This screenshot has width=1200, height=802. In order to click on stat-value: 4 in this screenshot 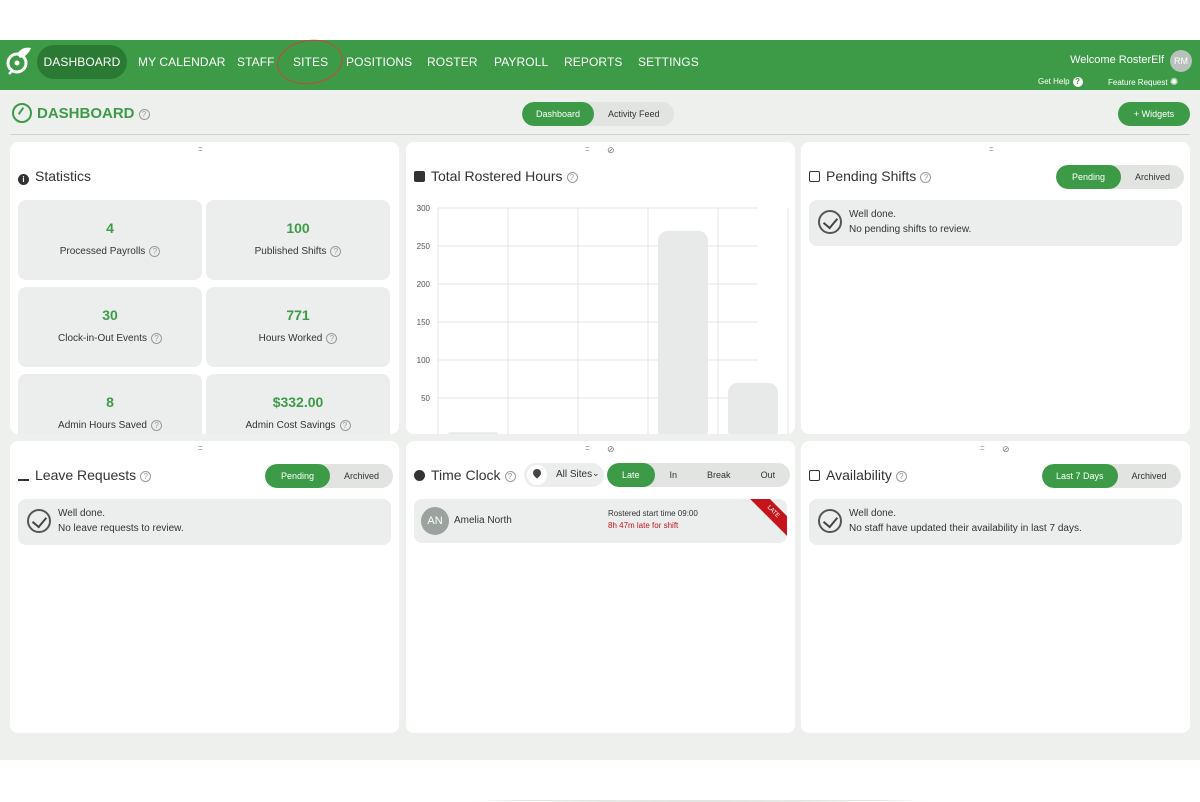, I will do `click(110, 228)`.